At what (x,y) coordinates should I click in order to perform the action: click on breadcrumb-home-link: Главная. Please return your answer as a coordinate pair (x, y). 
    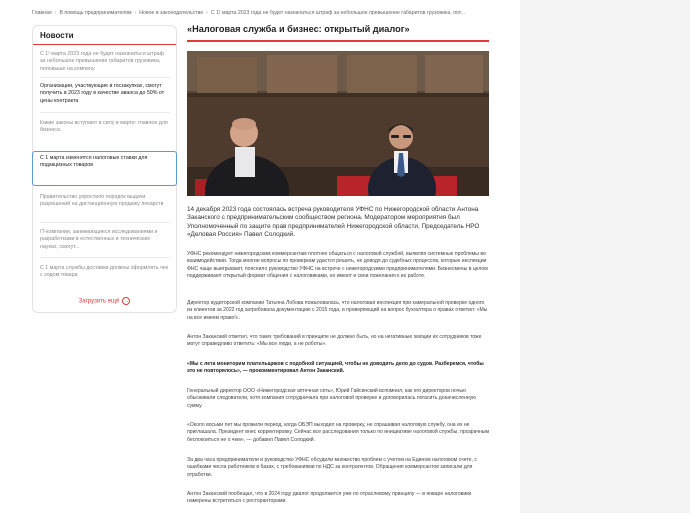
    Looking at the image, I should click on (42, 13).